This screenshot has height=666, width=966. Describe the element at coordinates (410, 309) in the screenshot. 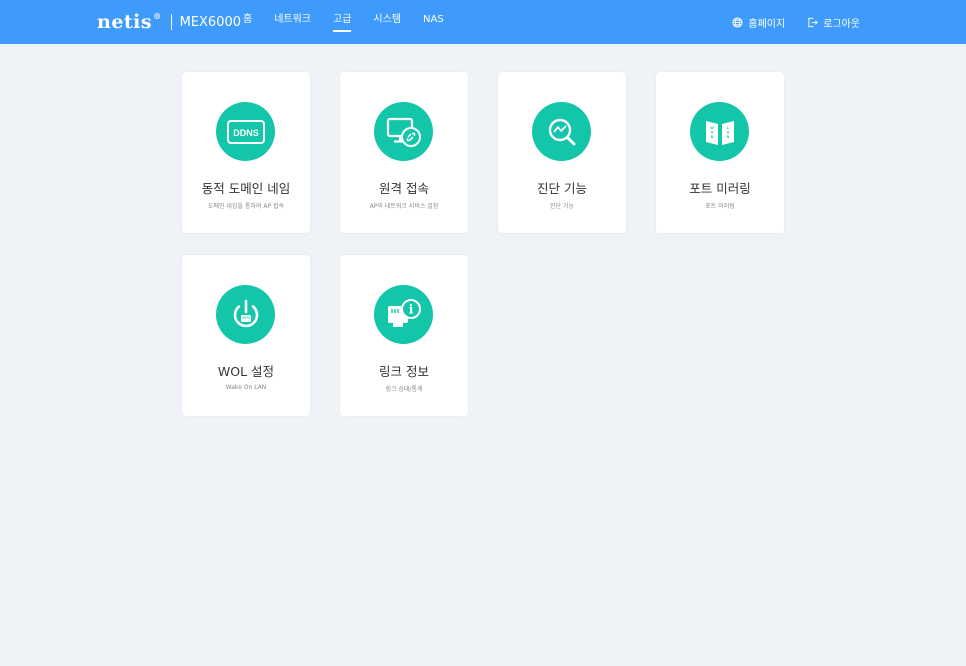

I see `svg-text: i` at that location.